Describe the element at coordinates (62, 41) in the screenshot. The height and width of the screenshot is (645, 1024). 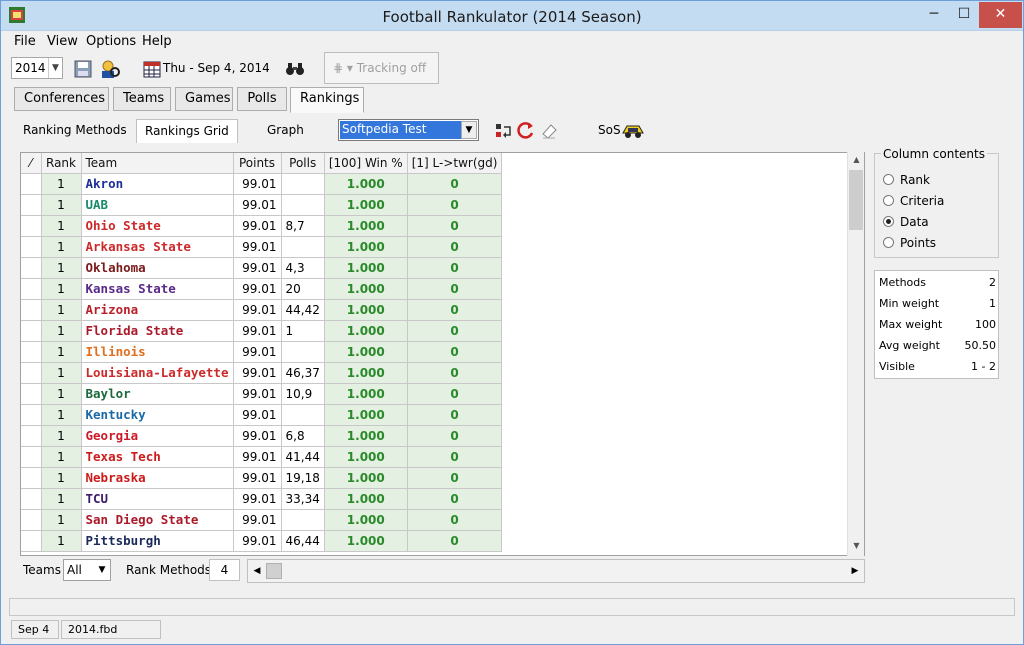
I see `menu-view: View` at that location.